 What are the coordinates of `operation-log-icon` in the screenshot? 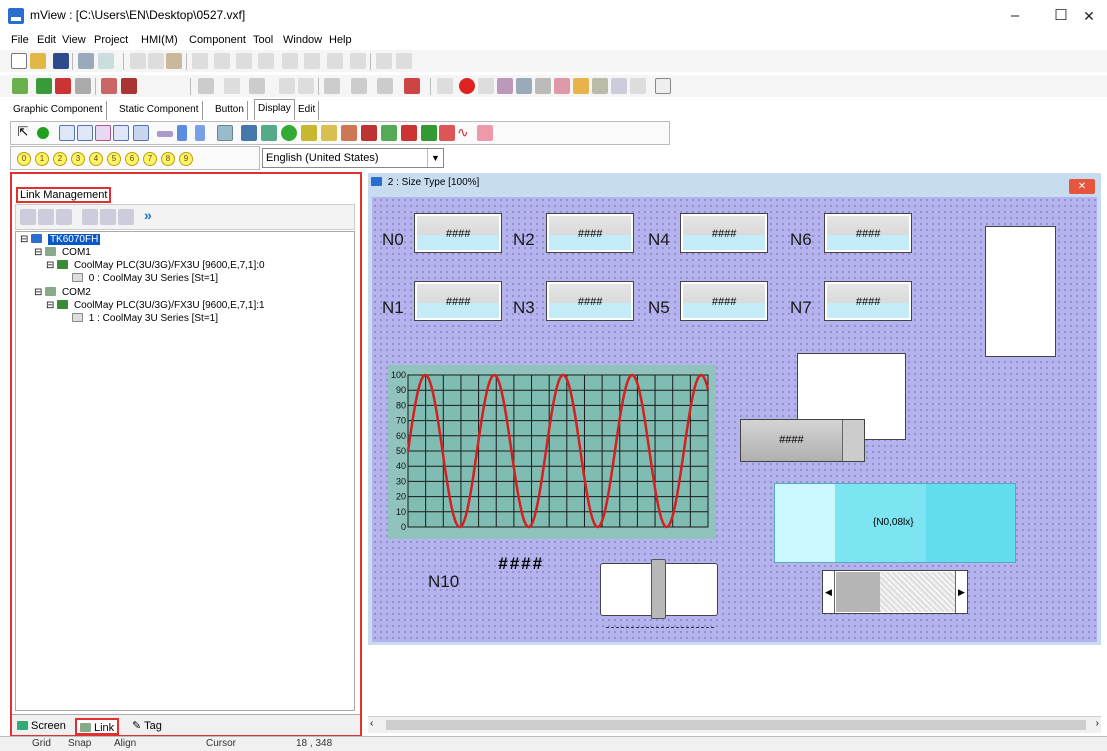 It's located at (429, 133).